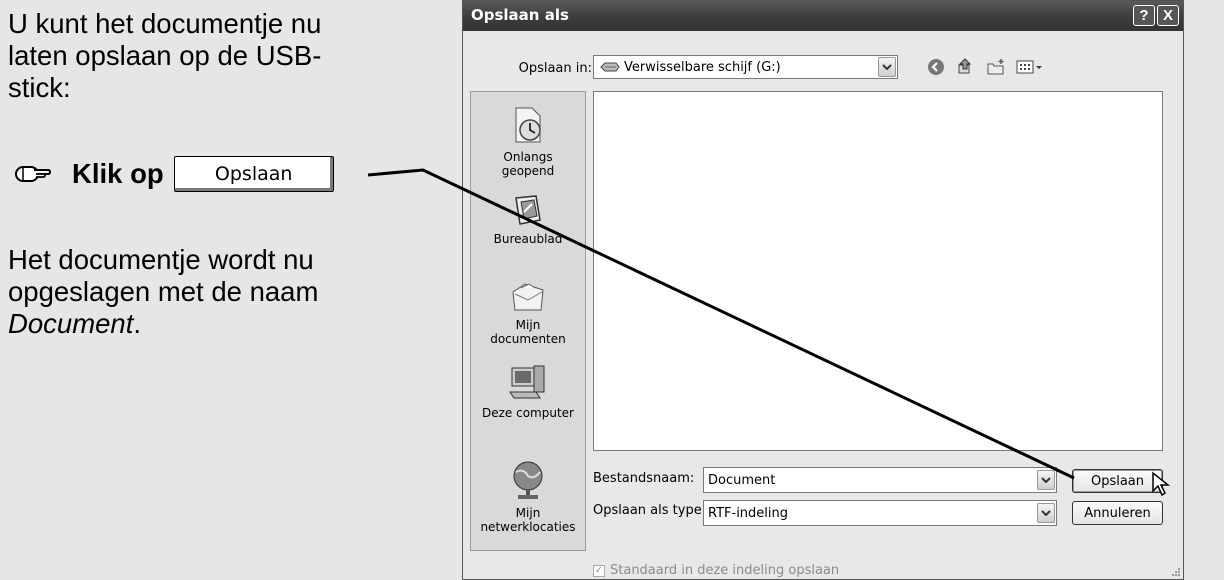  I want to click on place-my-documents: Mijn documenten, so click(528, 313).